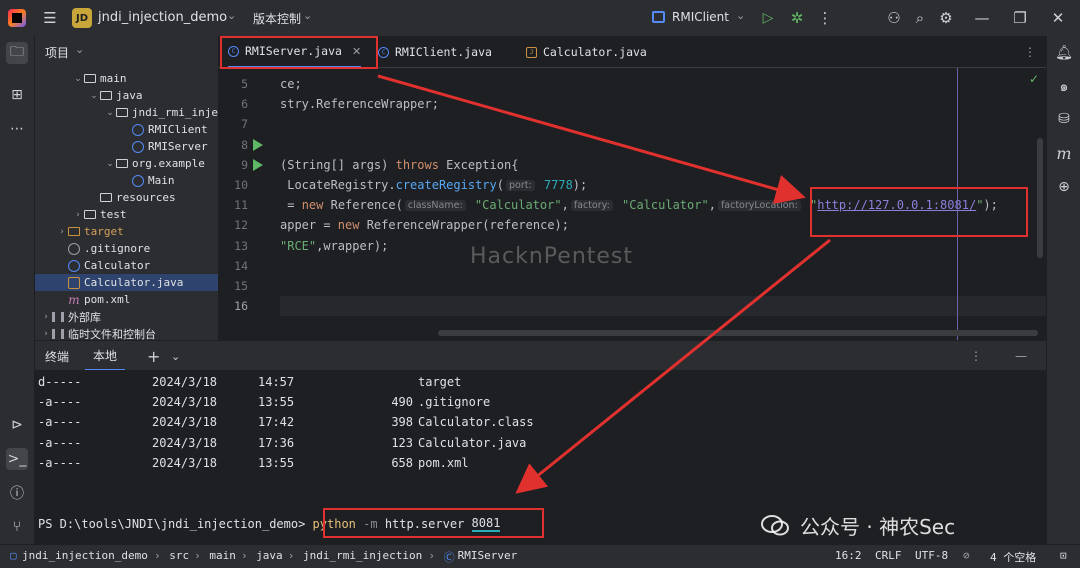  What do you see at coordinates (17, 95) in the screenshot?
I see `structure-icon: ⊞` at bounding box center [17, 95].